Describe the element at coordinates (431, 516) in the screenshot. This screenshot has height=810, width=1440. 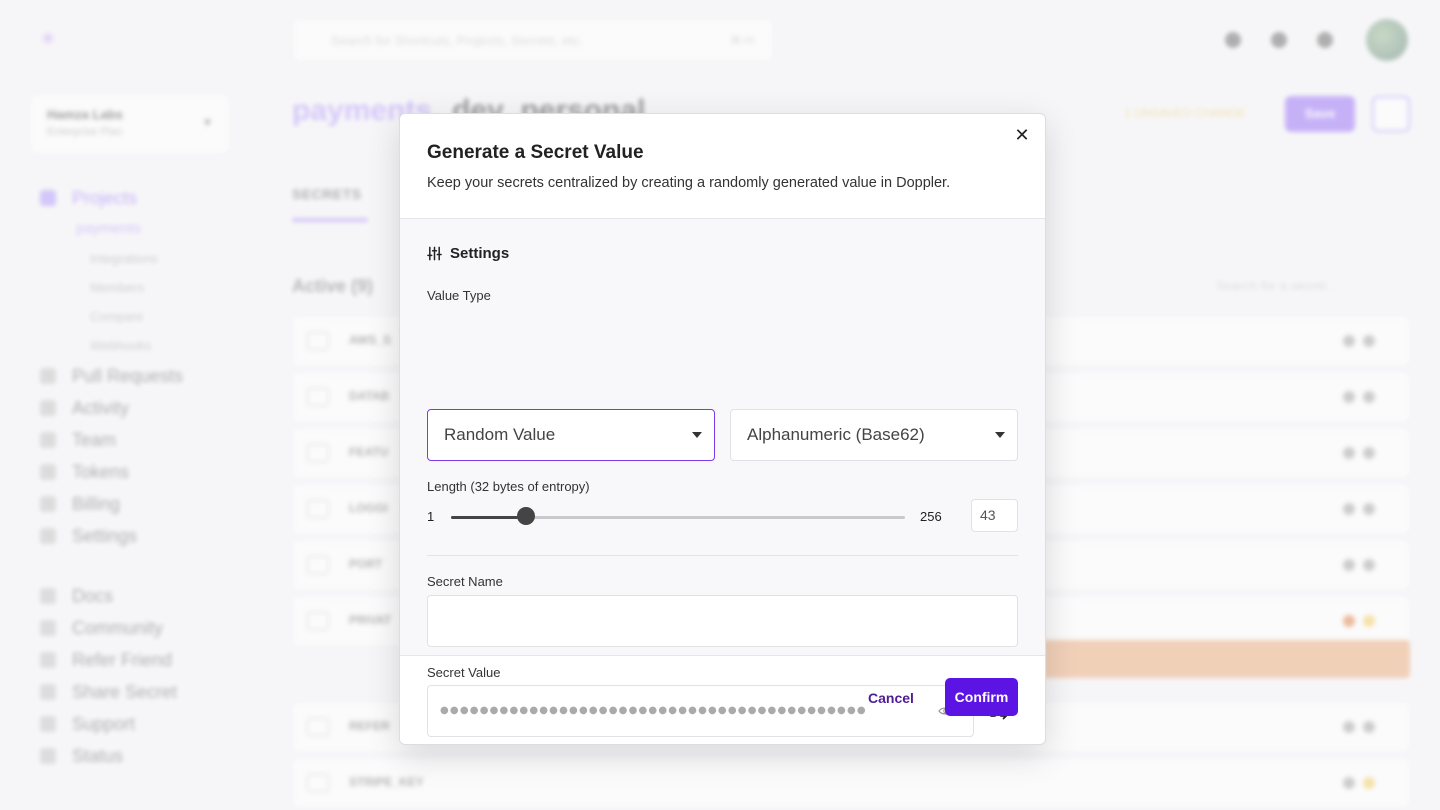
I see `length-min: 1` at that location.